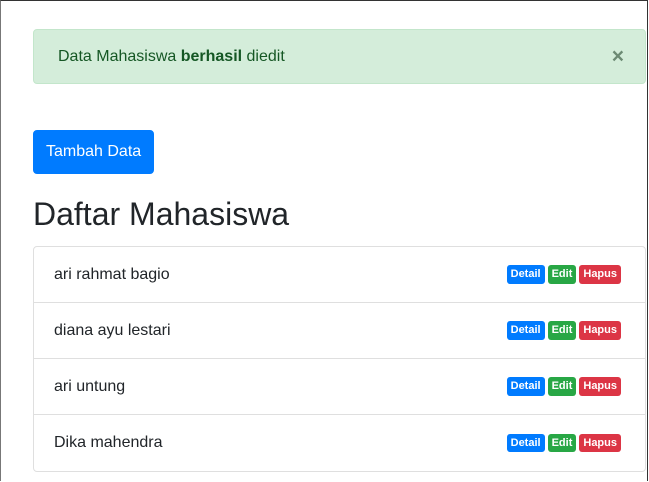 The image size is (649, 482). I want to click on list-item: ari untung Detail Edit Hapus, so click(339, 387).